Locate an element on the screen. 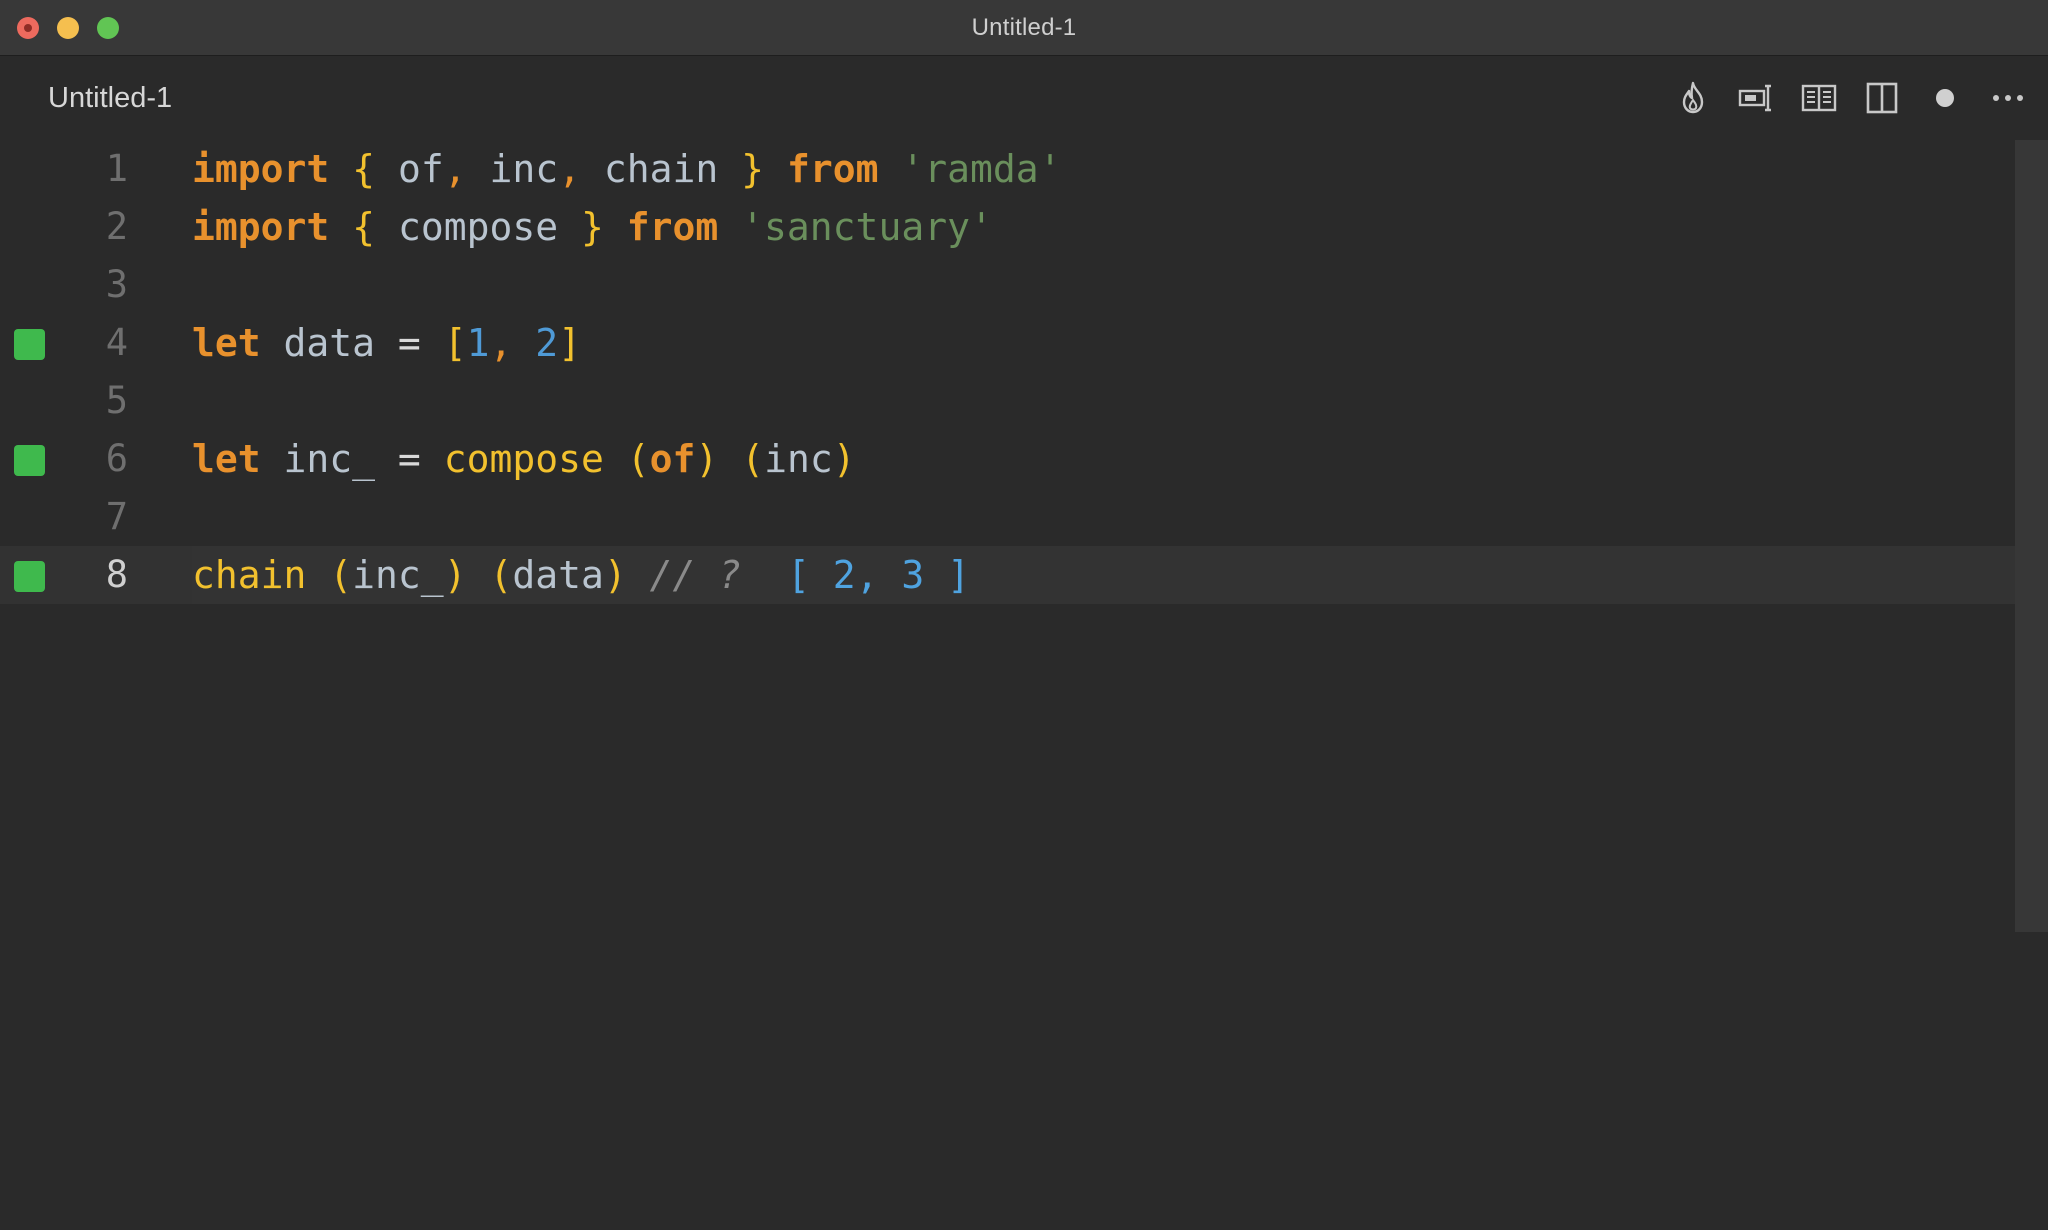  more-actions-icon is located at coordinates (2008, 98).